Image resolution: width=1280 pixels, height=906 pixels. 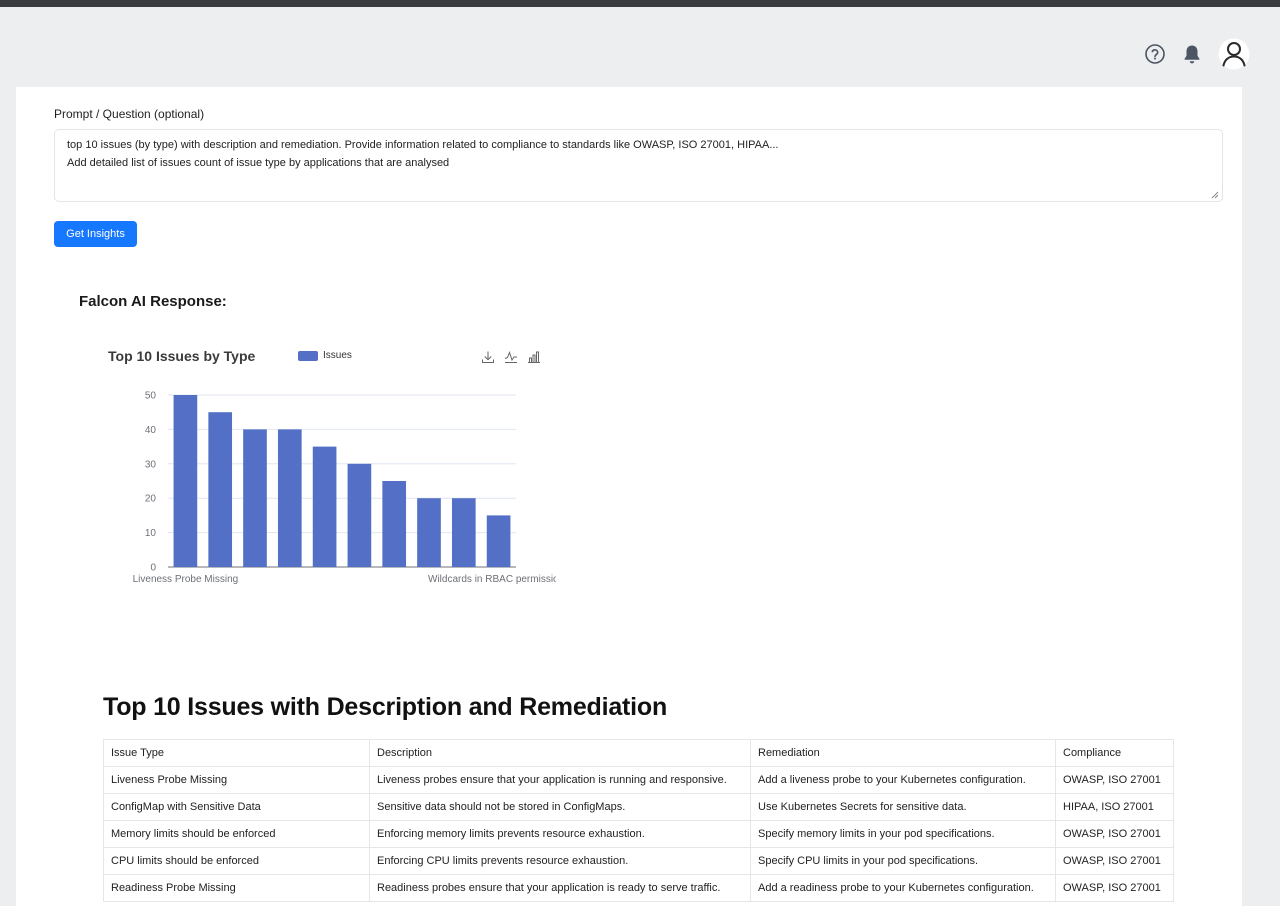 I want to click on table-header: Compliance, so click(x=1114, y=753).